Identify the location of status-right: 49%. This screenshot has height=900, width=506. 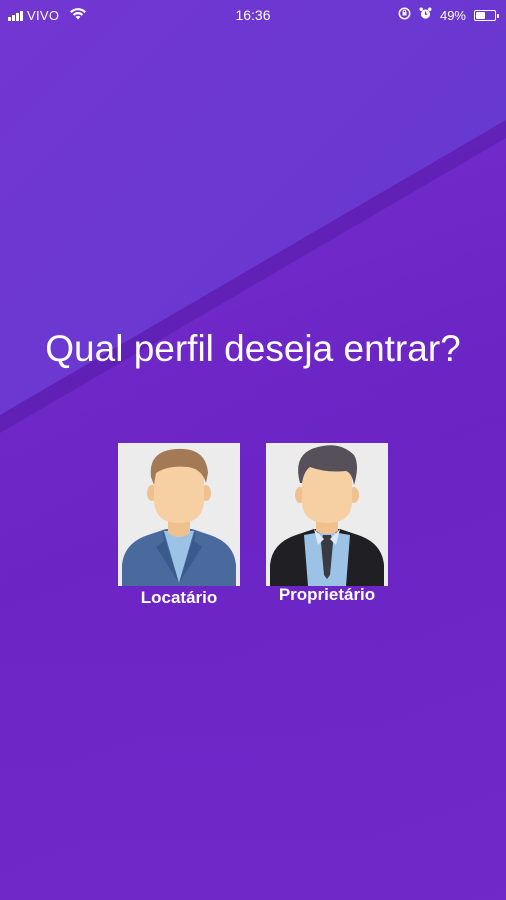
(448, 15).